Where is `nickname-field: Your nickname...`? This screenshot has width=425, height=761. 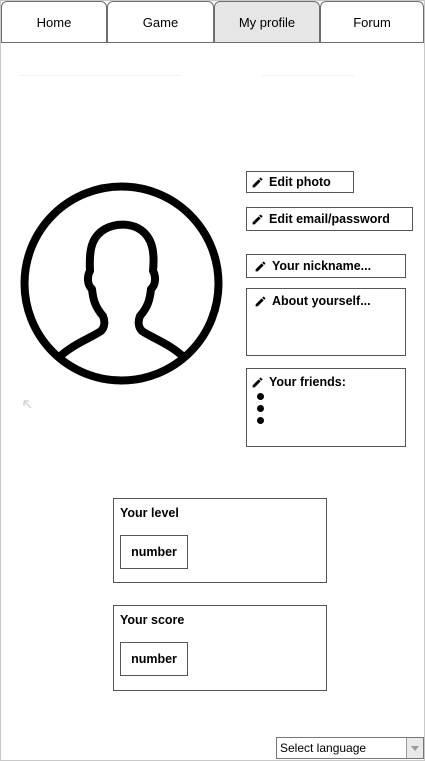
nickname-field: Your nickname... is located at coordinates (326, 266).